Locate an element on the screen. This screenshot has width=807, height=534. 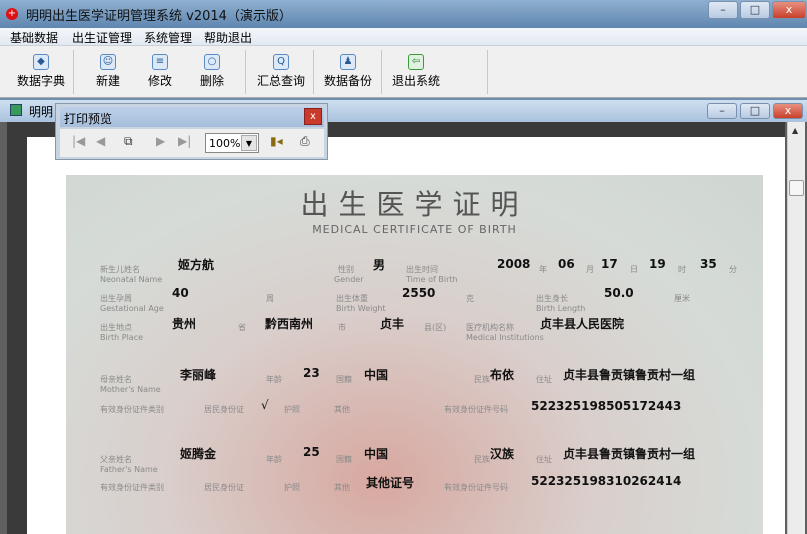
baby-gender: 男 is located at coordinates (379, 265).